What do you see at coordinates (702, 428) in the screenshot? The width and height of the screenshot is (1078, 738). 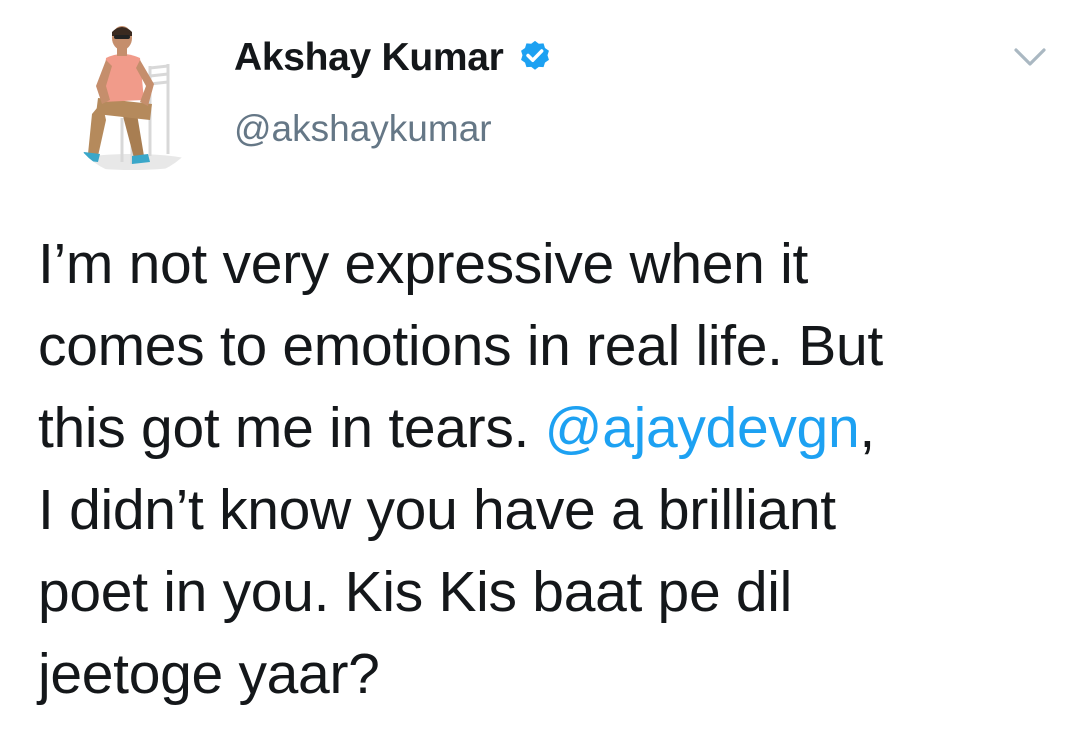 I see `mention-link: @ajaydevgn` at bounding box center [702, 428].